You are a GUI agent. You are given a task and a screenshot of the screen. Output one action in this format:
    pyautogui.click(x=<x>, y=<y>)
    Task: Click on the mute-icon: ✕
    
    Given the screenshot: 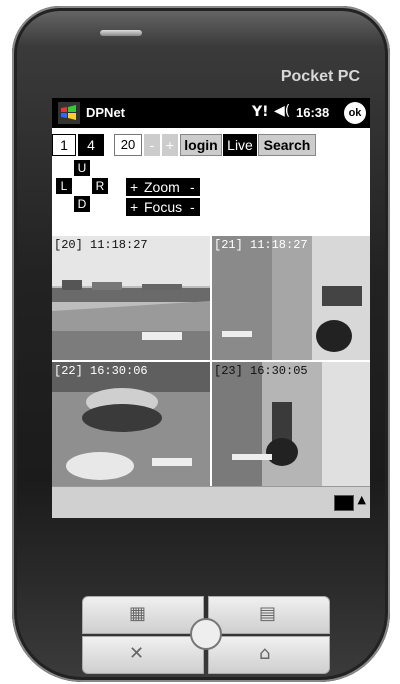 What is the action you would take?
    pyautogui.click(x=137, y=653)
    